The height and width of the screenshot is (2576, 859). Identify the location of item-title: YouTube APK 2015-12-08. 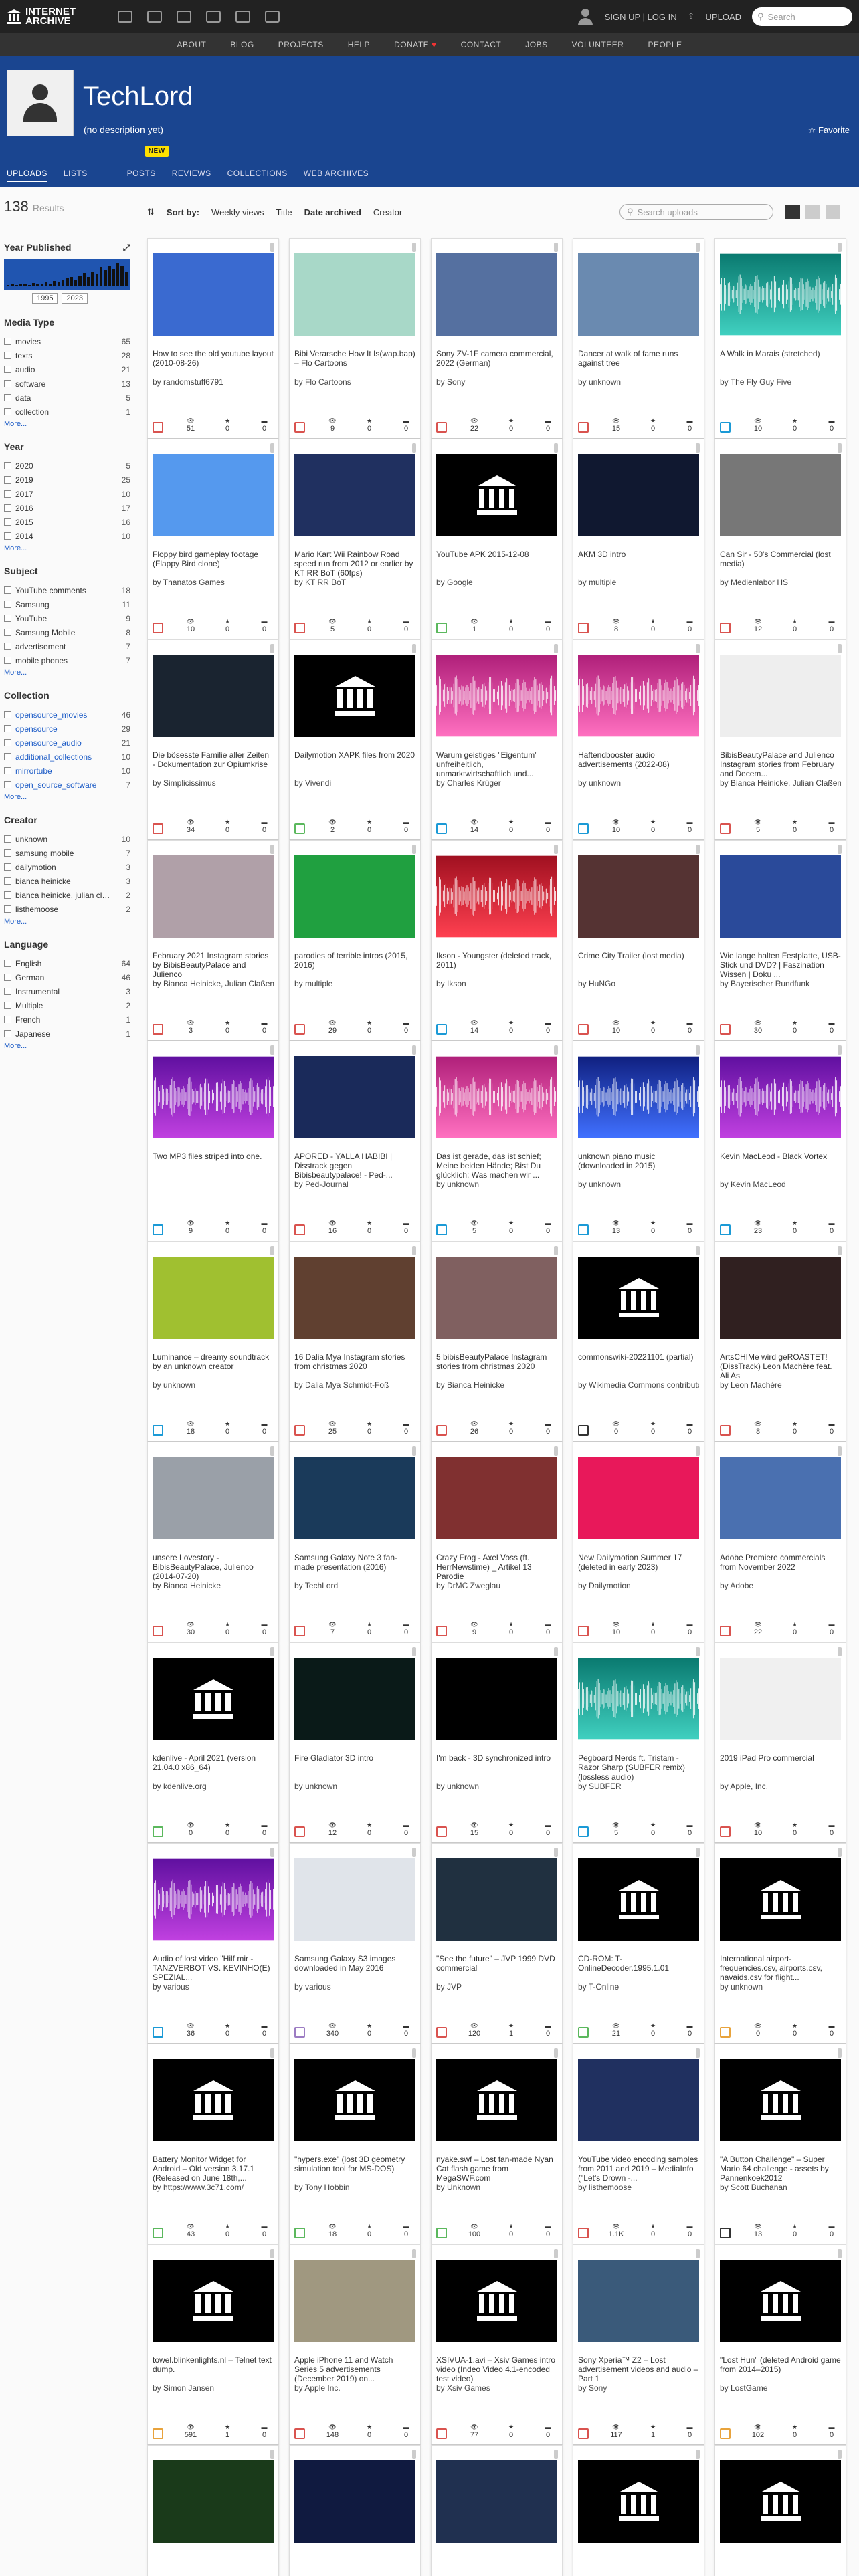
(497, 564).